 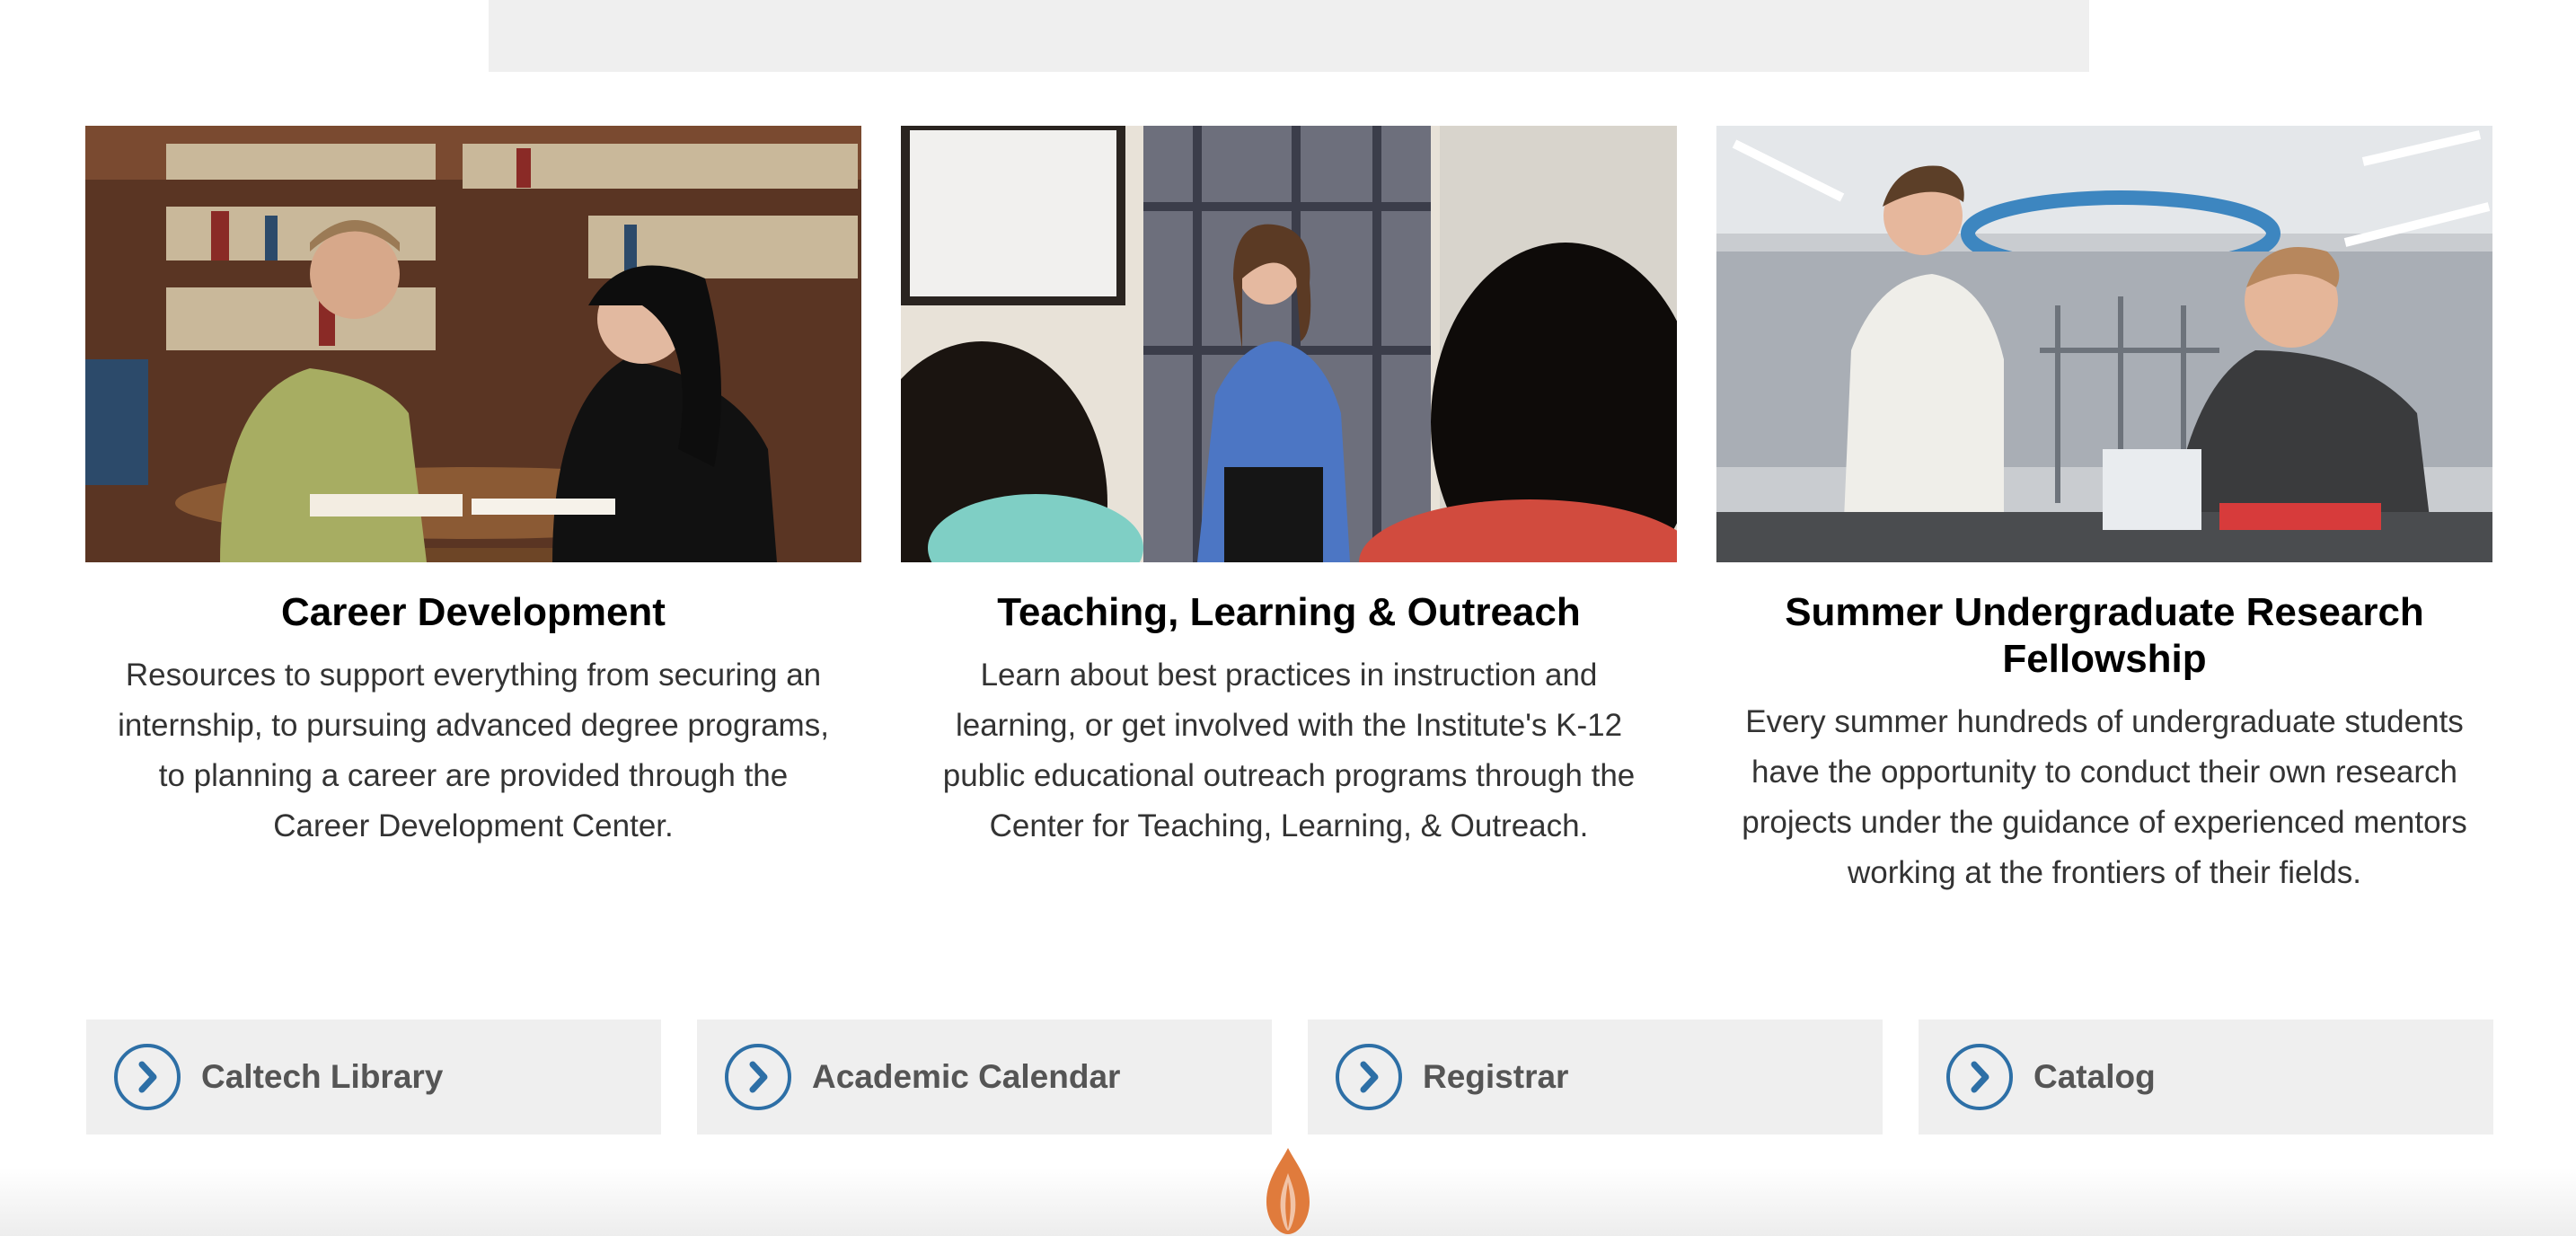 What do you see at coordinates (322, 1076) in the screenshot?
I see `link-label: Caltech Library` at bounding box center [322, 1076].